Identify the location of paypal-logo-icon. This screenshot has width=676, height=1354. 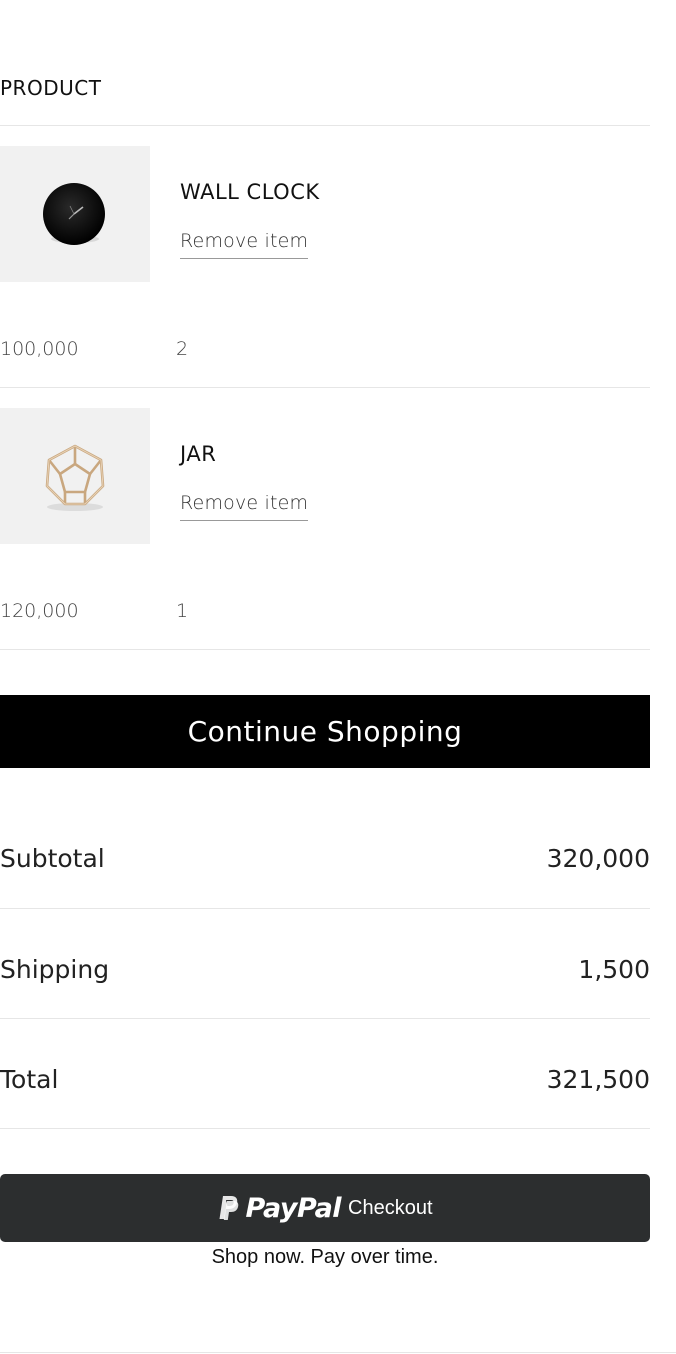
(229, 1208).